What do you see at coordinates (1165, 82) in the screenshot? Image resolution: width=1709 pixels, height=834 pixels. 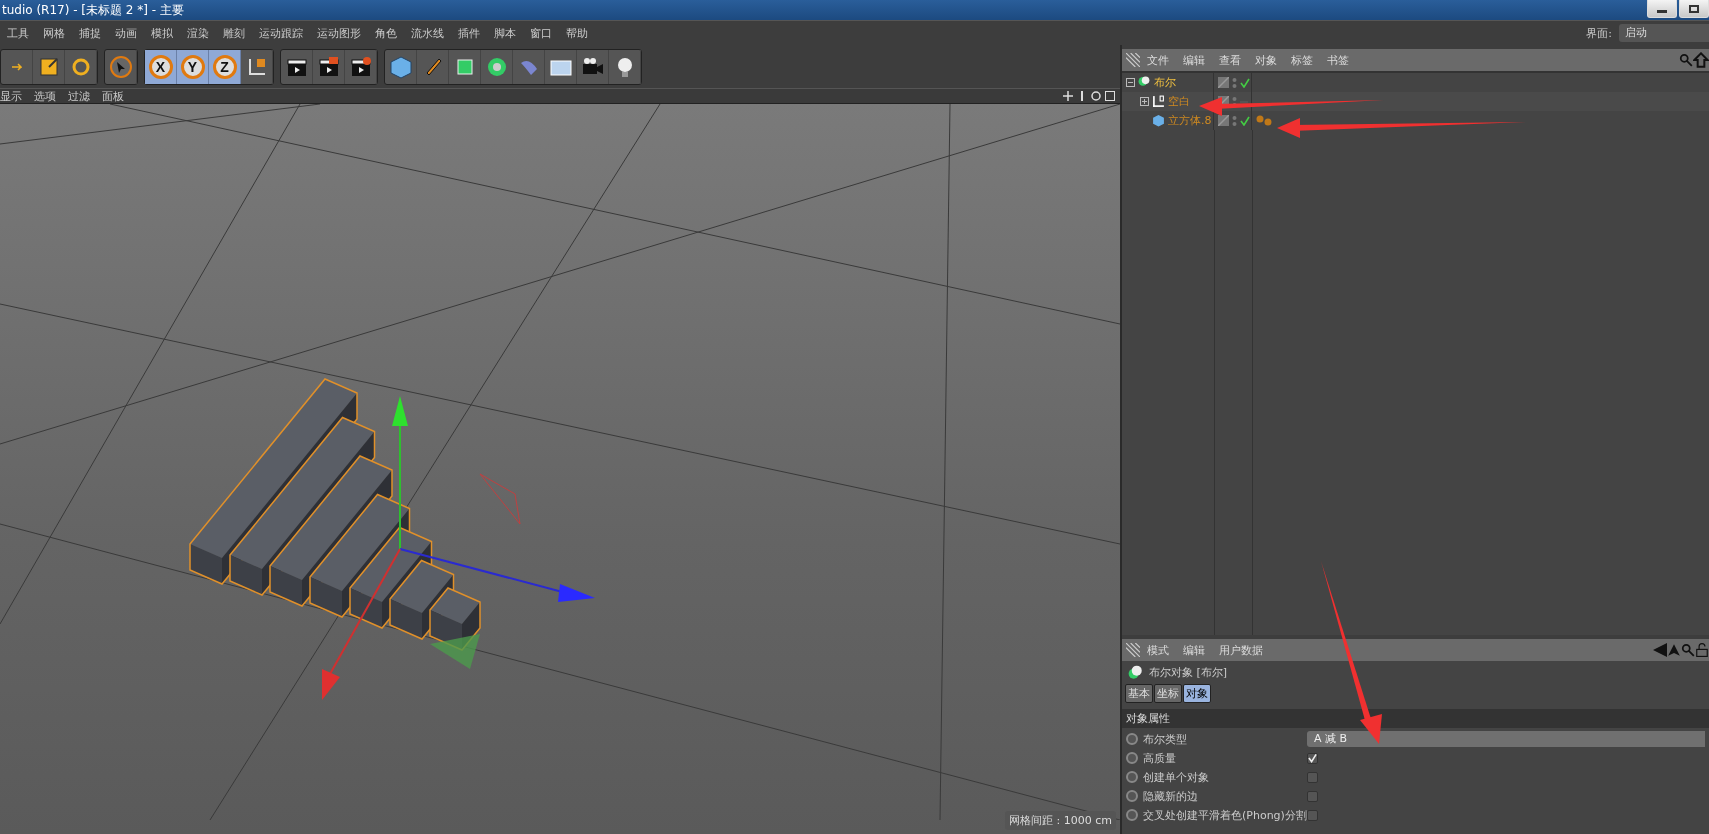 I see `object-name: 布尔` at bounding box center [1165, 82].